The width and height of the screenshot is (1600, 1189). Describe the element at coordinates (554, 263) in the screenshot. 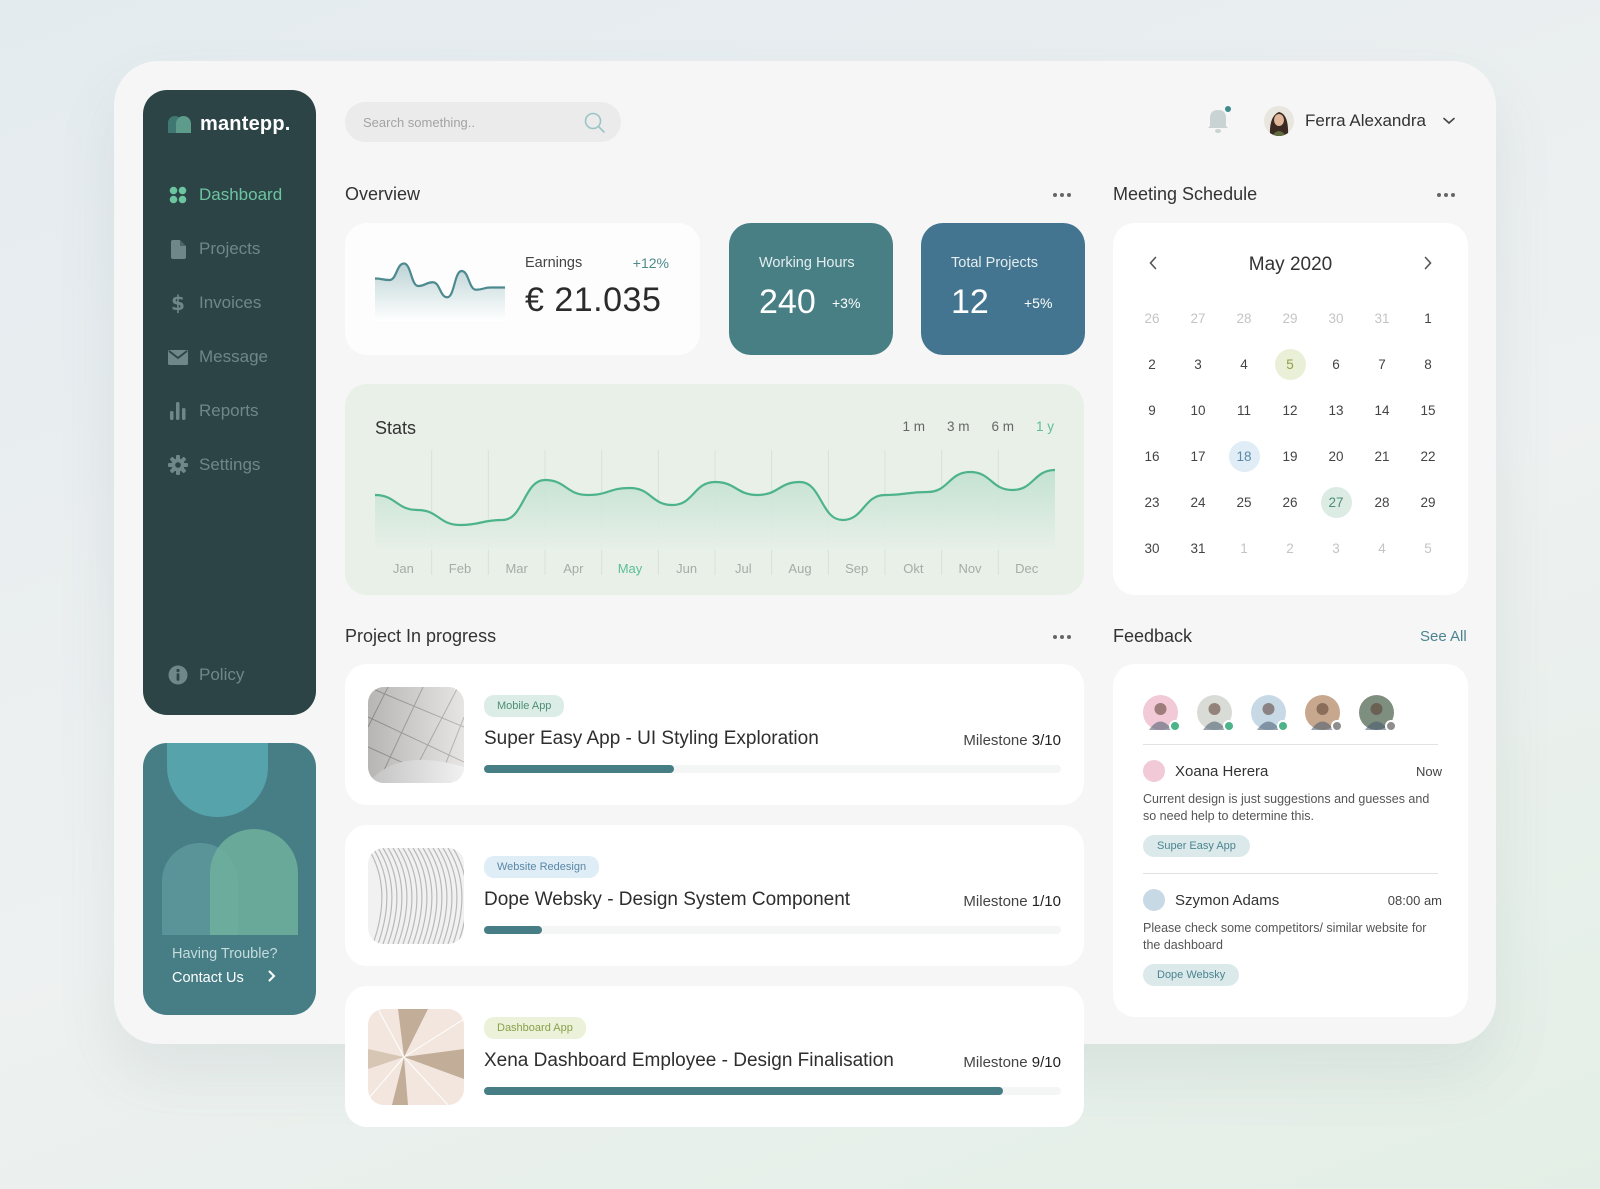

I see `earnings-label: Earnings` at that location.